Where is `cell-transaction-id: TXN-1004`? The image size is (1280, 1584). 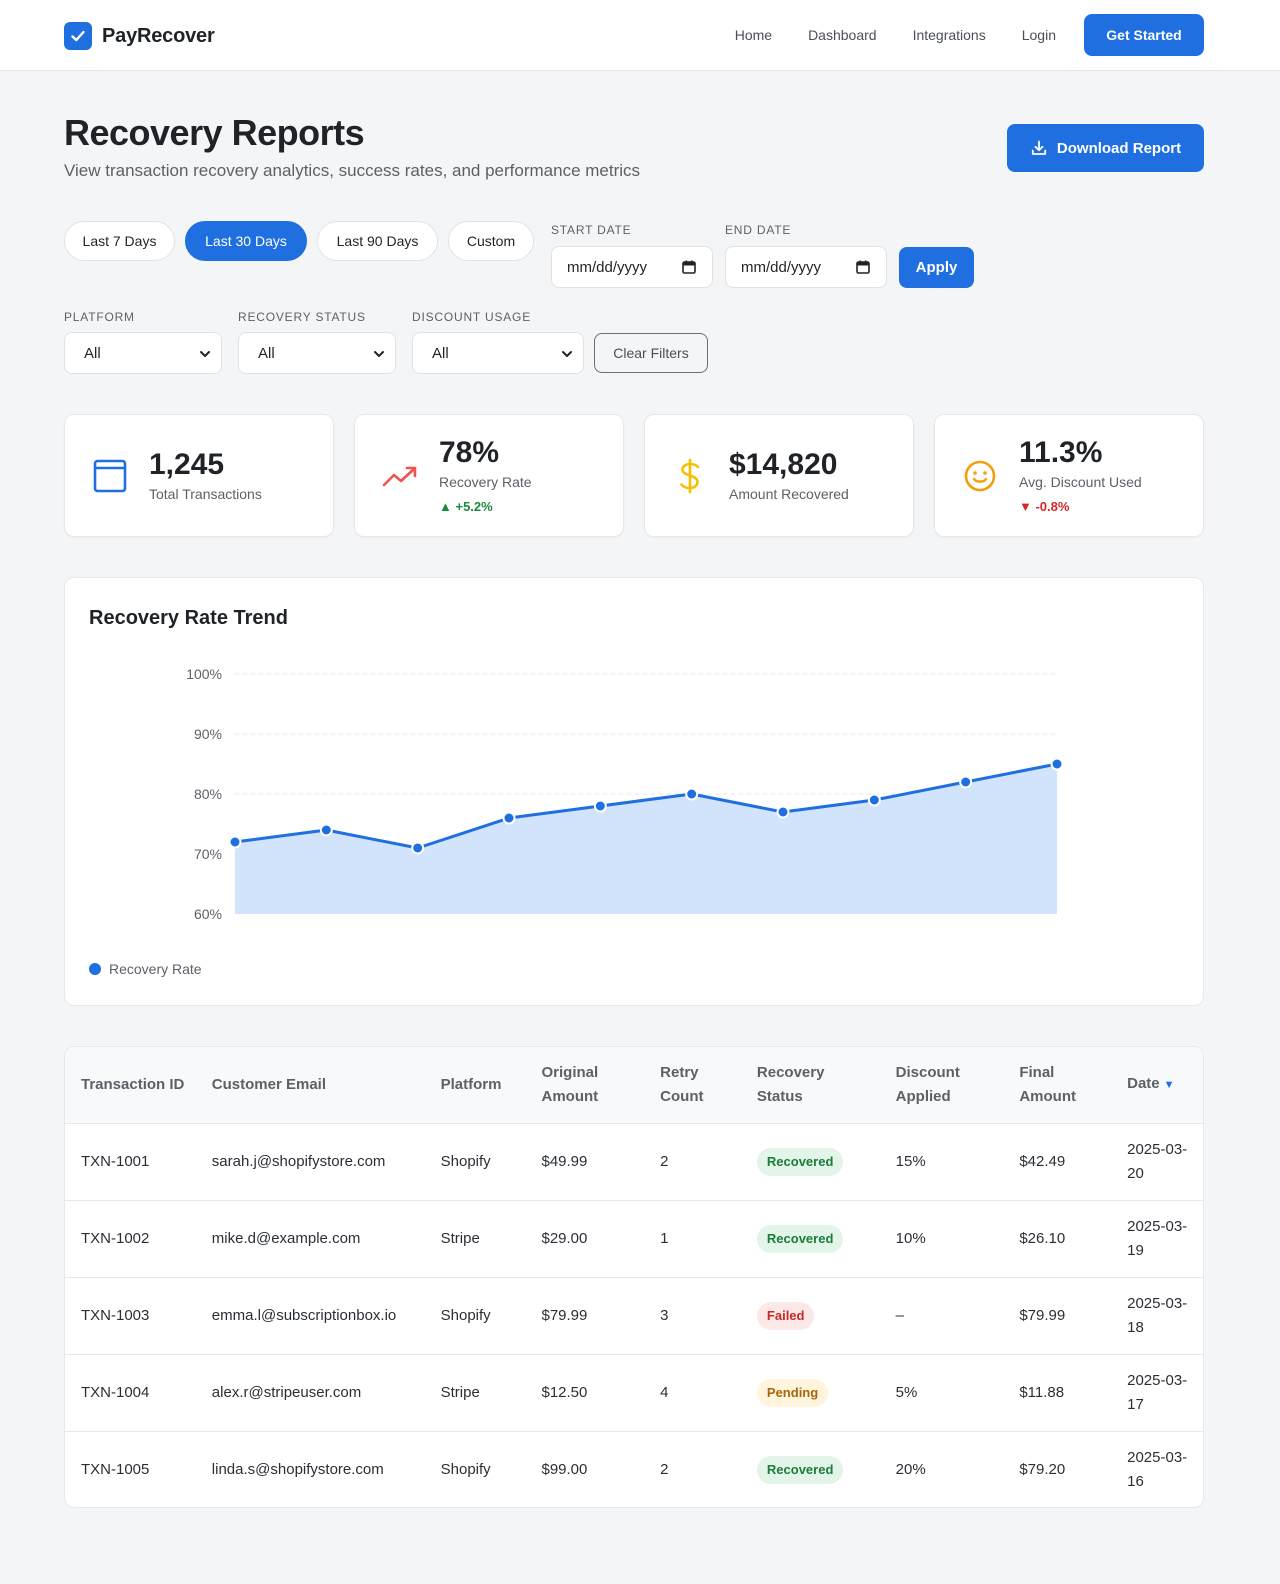
cell-transaction-id: TXN-1004 is located at coordinates (115, 1392).